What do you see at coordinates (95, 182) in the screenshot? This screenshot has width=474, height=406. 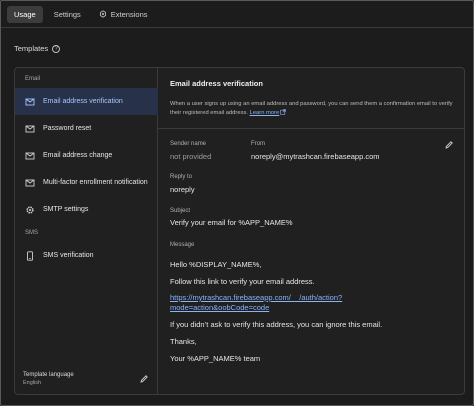 I see `sidebar-item-label: Multi-factor enrollment notification` at bounding box center [95, 182].